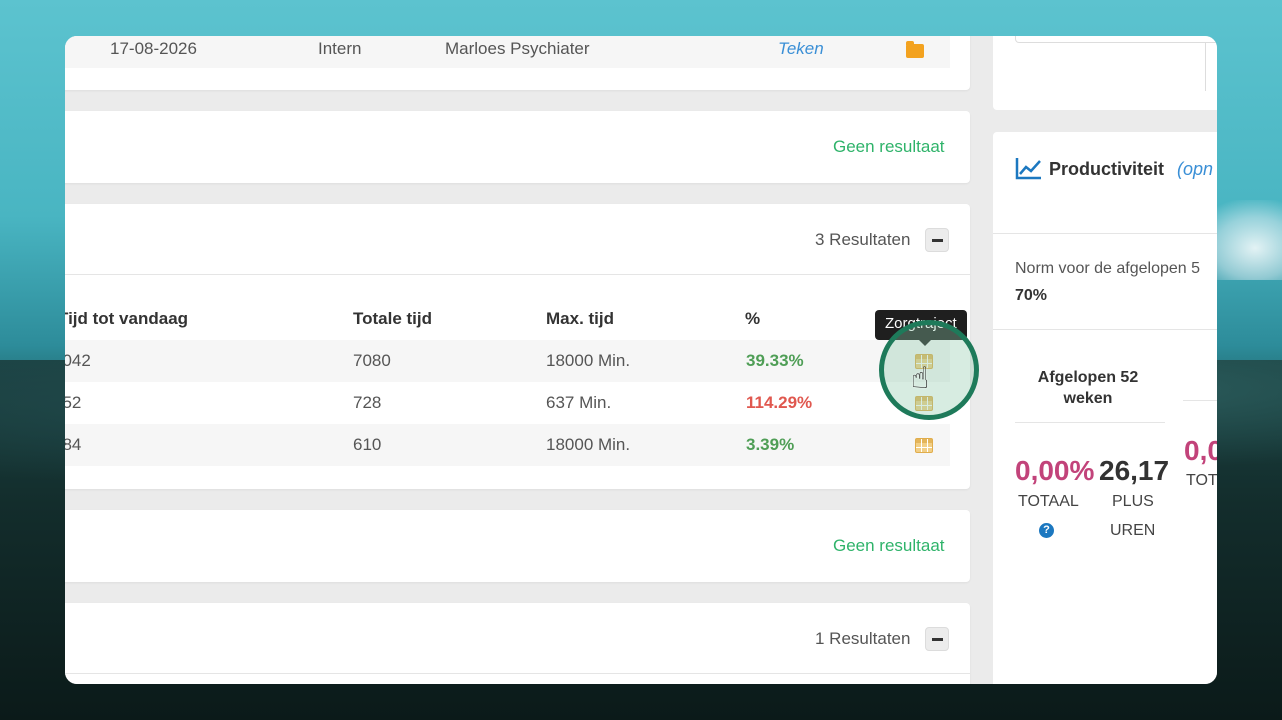 The image size is (1282, 720). I want to click on input-box, so click(1116, 39).